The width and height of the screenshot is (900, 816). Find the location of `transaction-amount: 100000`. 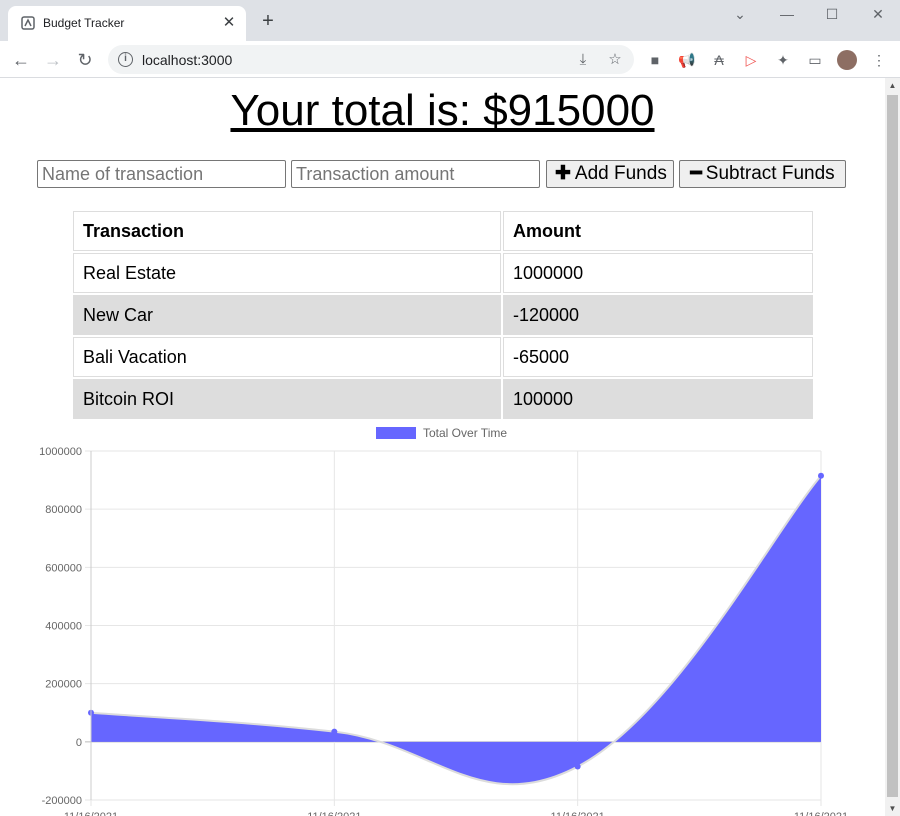

transaction-amount: 100000 is located at coordinates (658, 399).